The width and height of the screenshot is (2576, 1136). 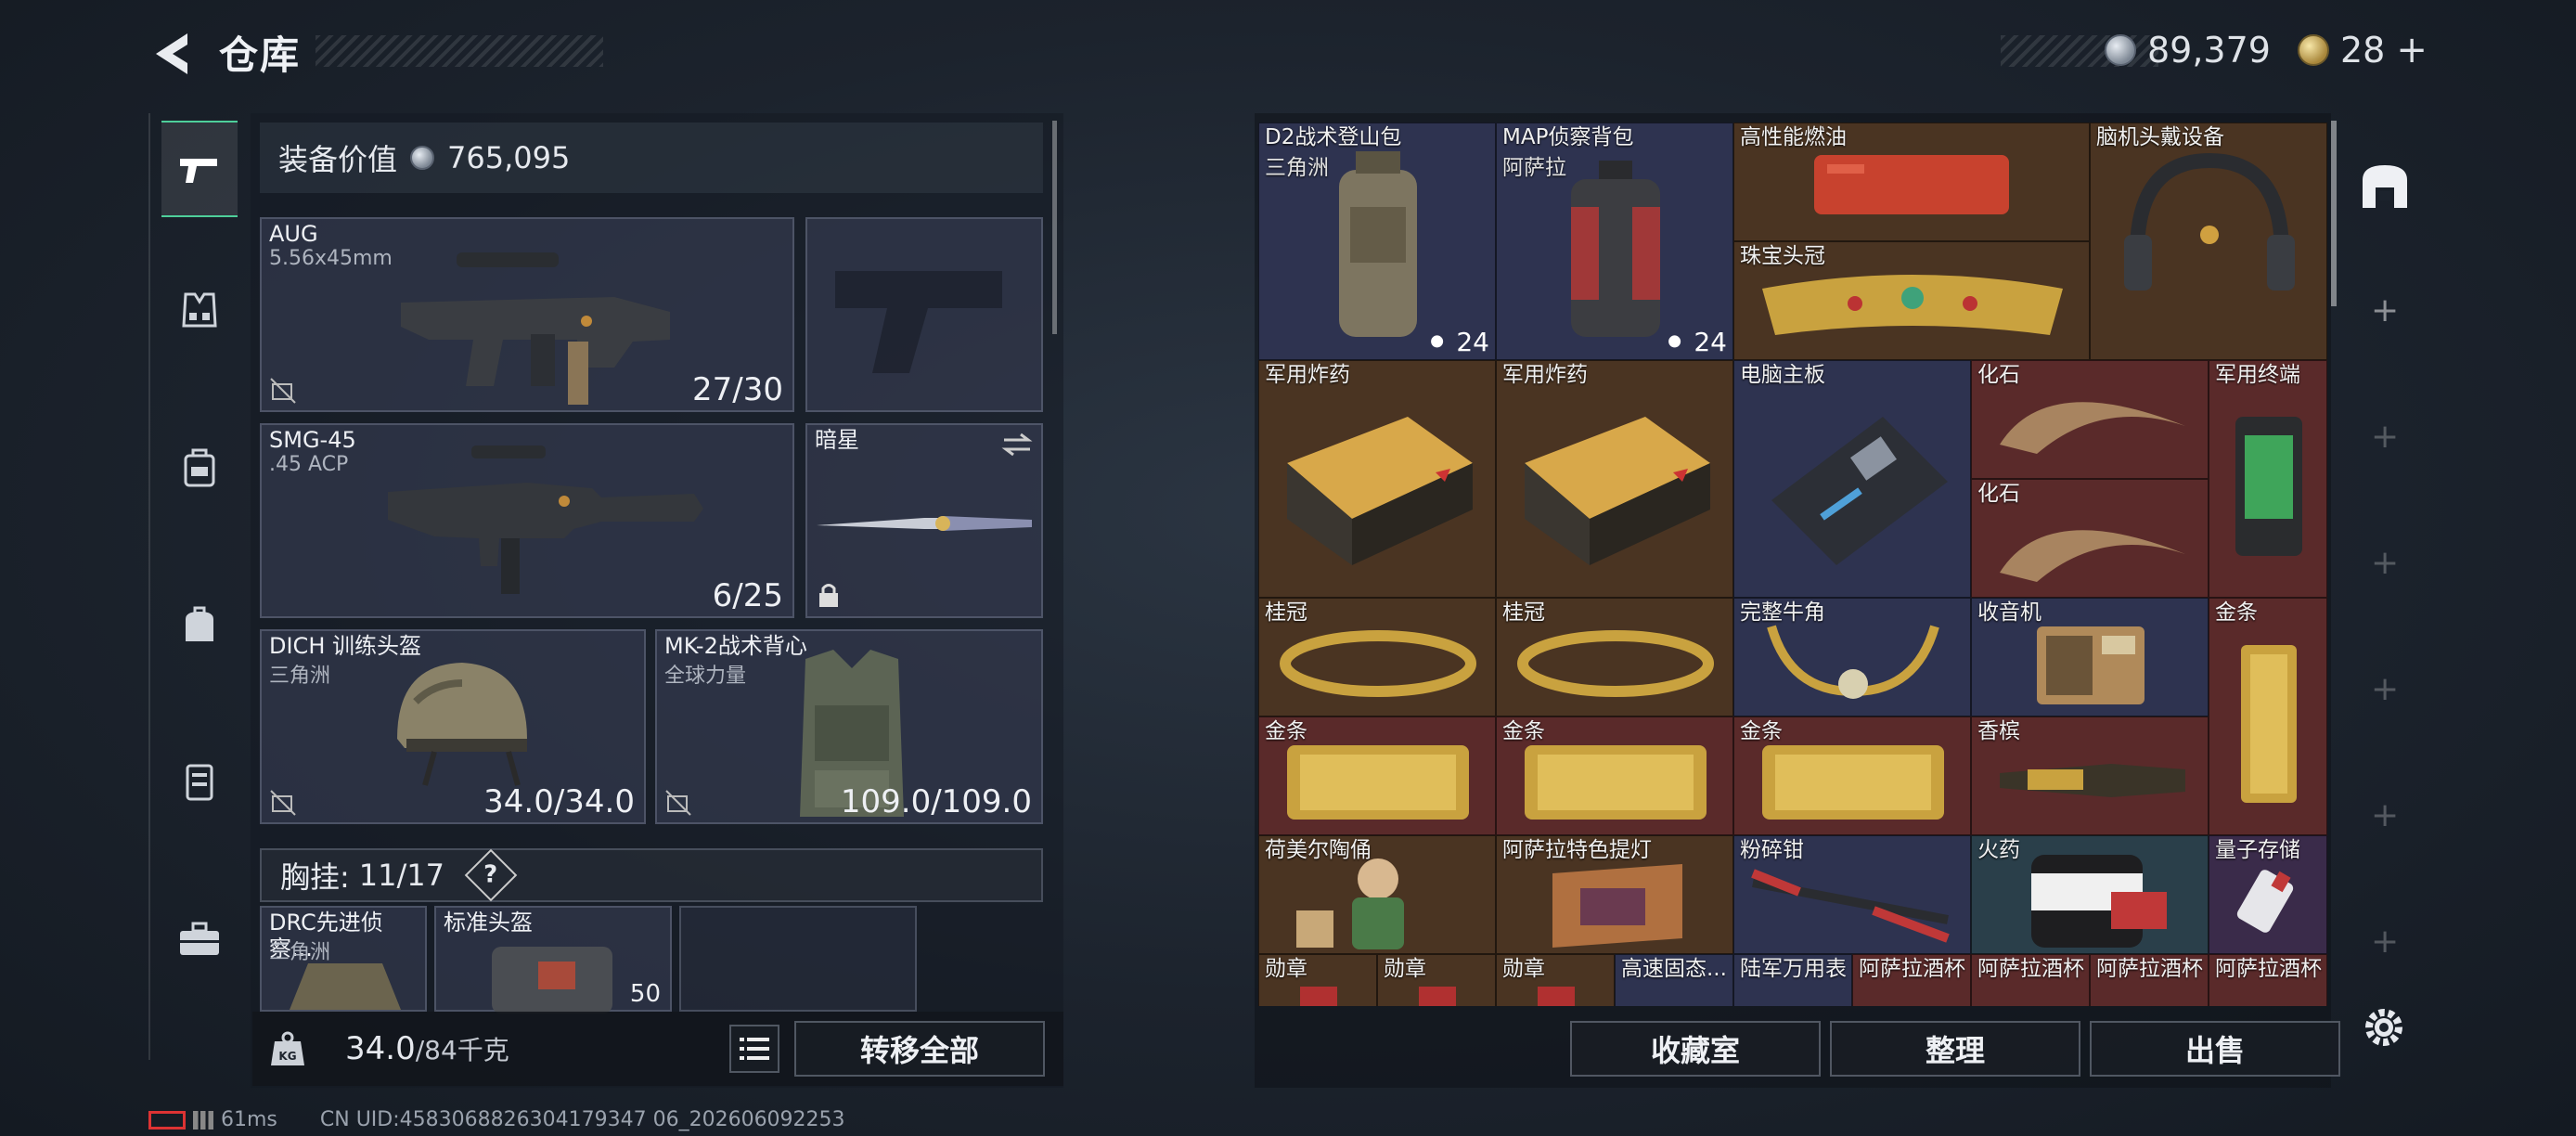 I want to click on backpack-icon, so click(x=199, y=467).